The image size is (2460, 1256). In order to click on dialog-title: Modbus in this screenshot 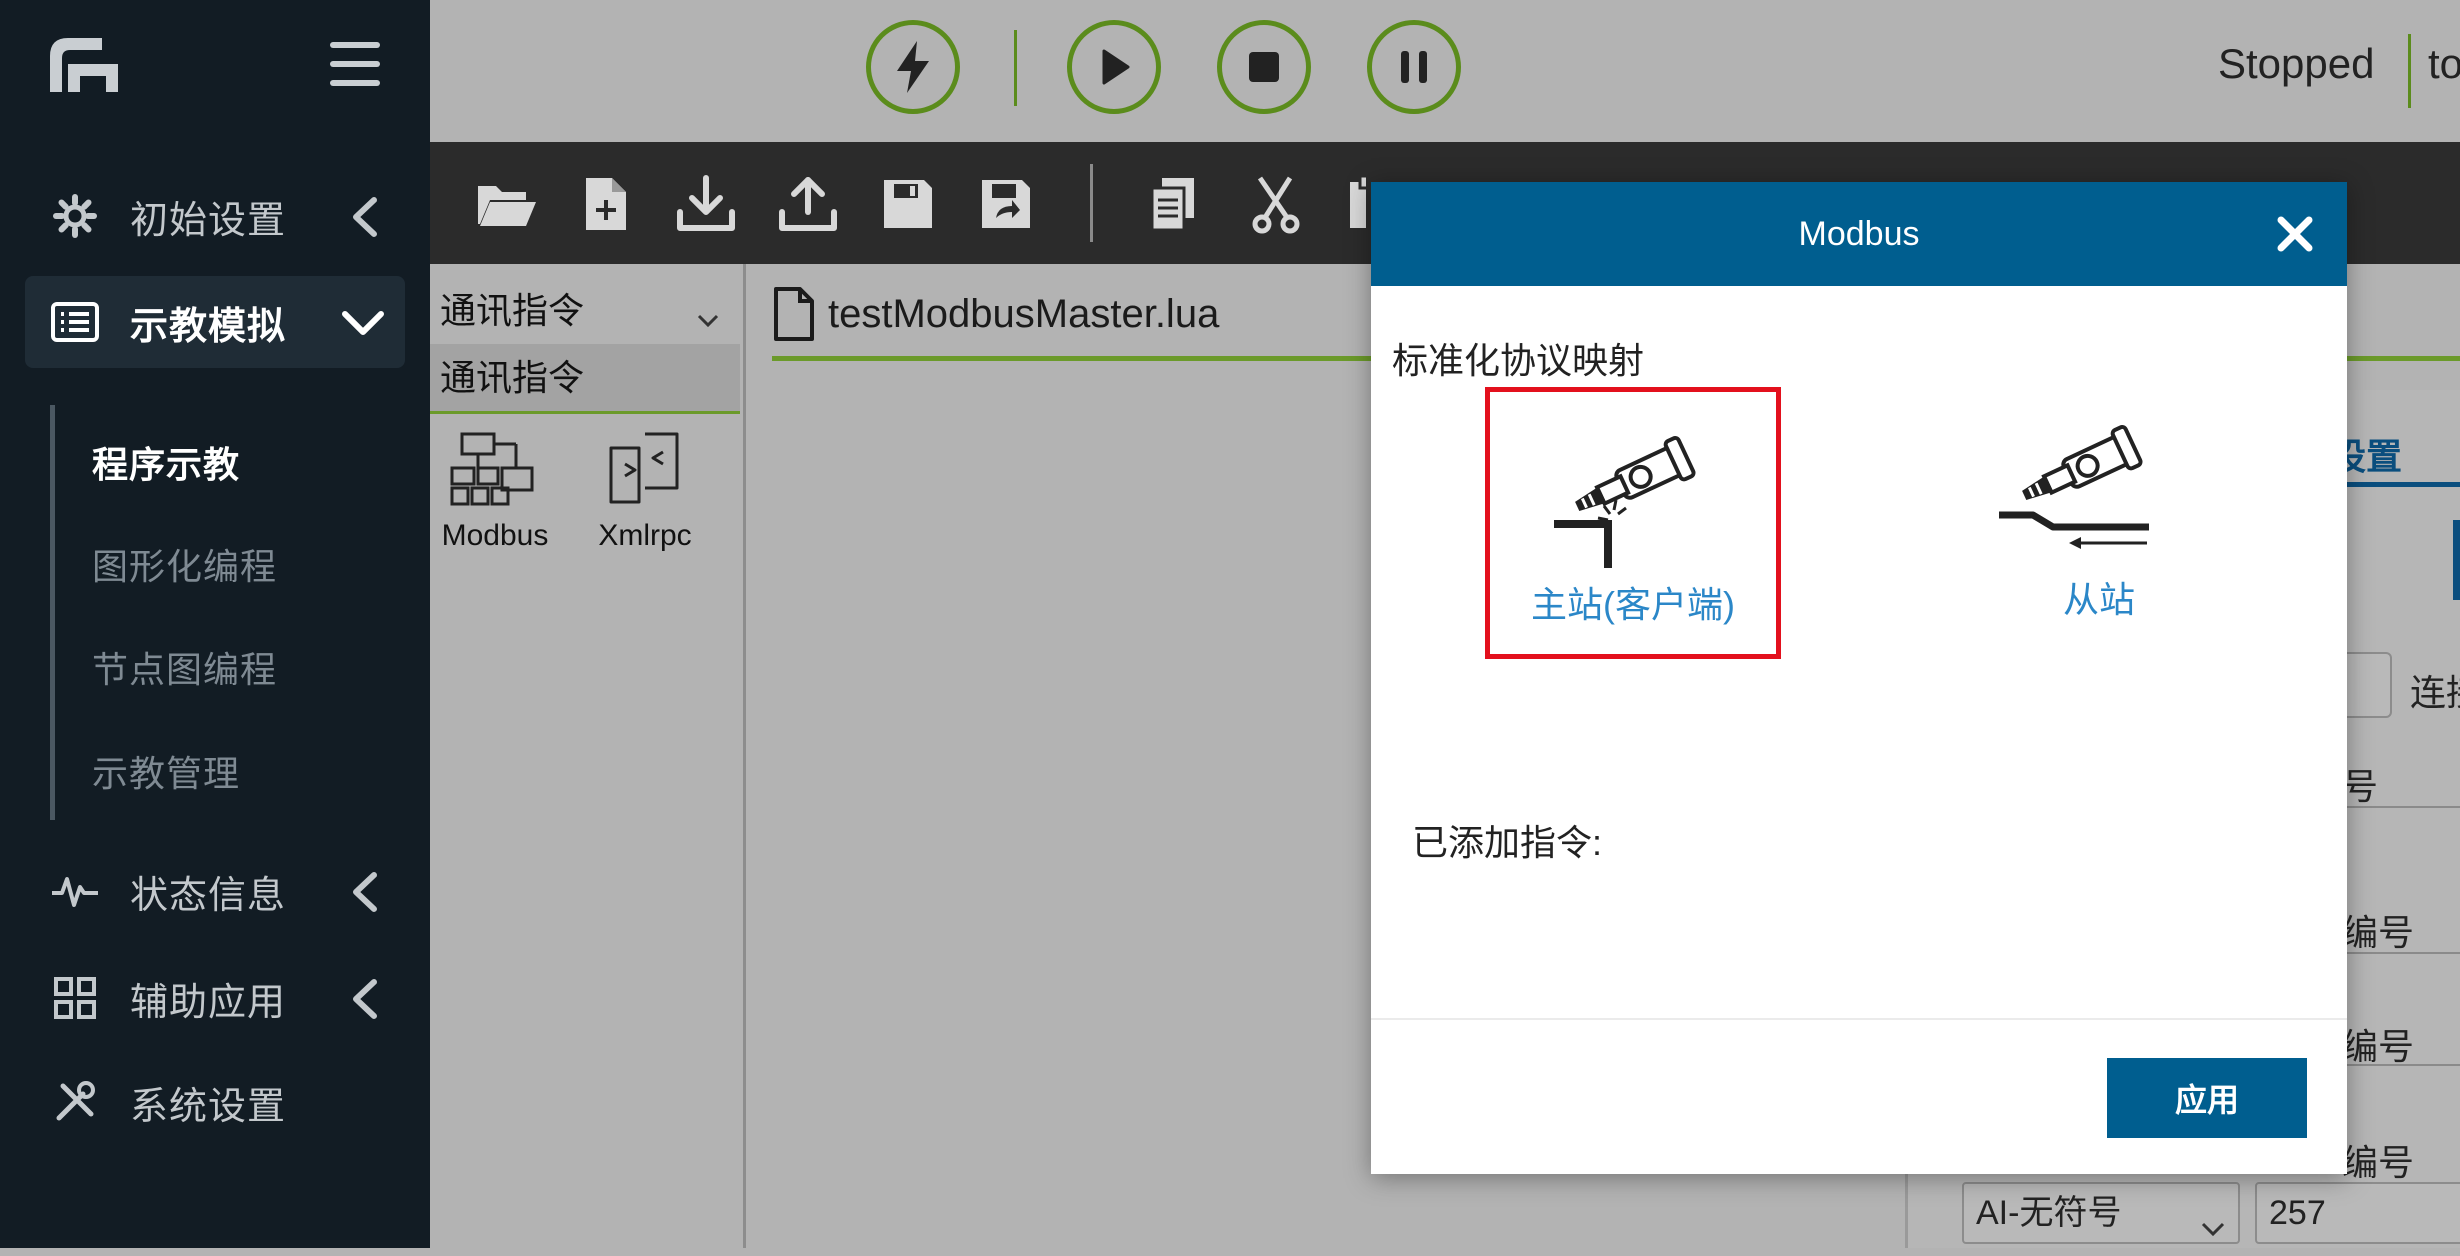, I will do `click(1859, 234)`.